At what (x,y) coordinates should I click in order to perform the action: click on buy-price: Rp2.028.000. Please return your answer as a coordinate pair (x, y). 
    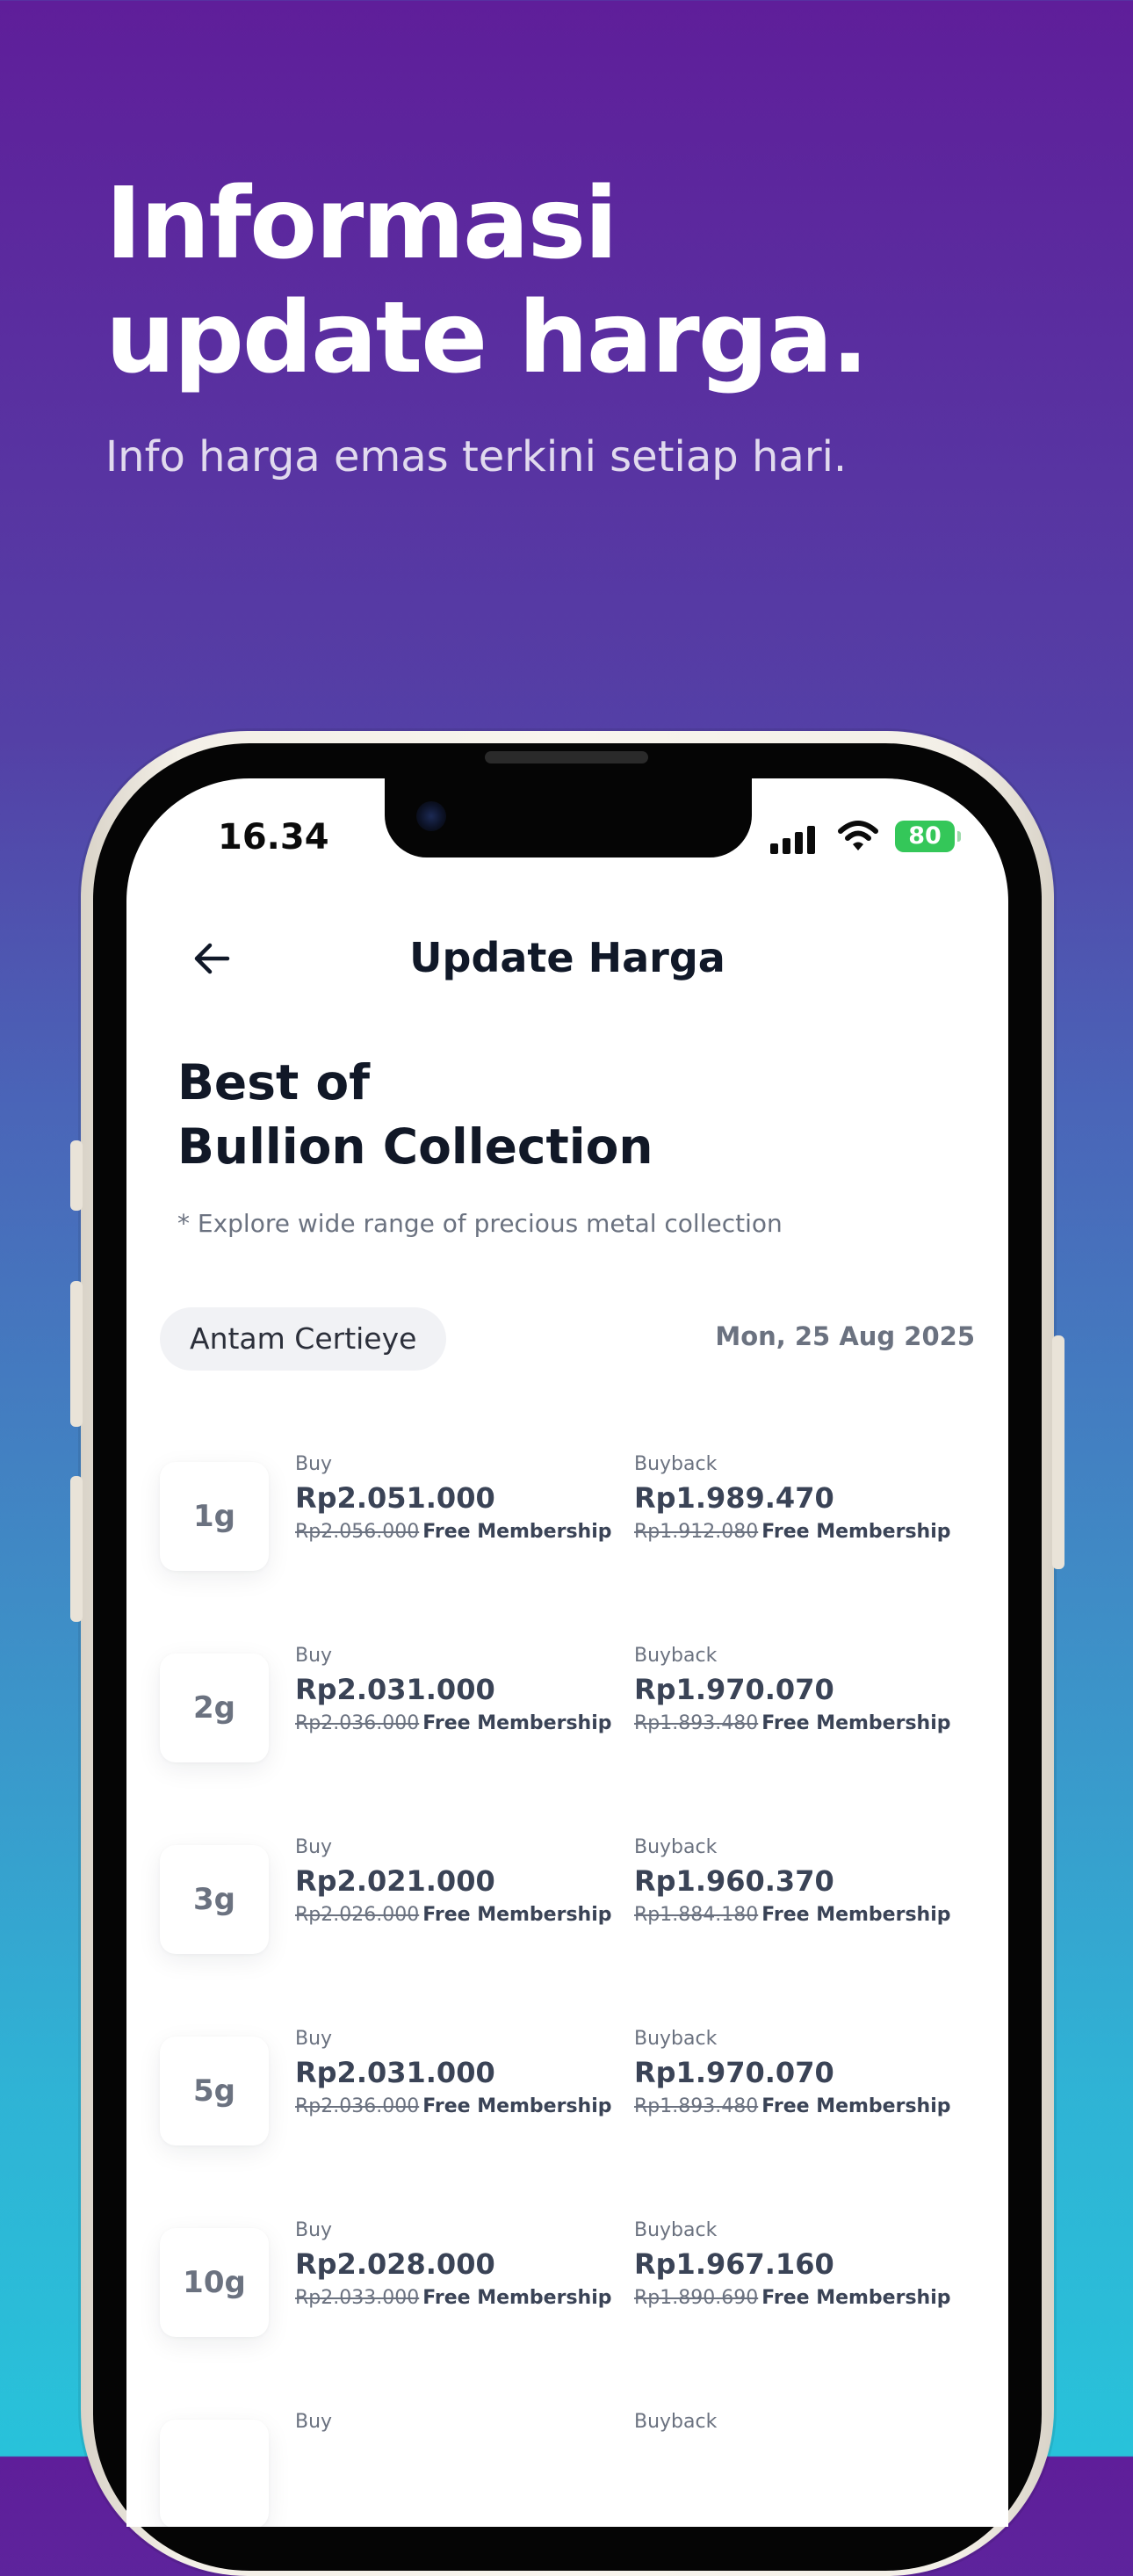
    Looking at the image, I should click on (395, 2264).